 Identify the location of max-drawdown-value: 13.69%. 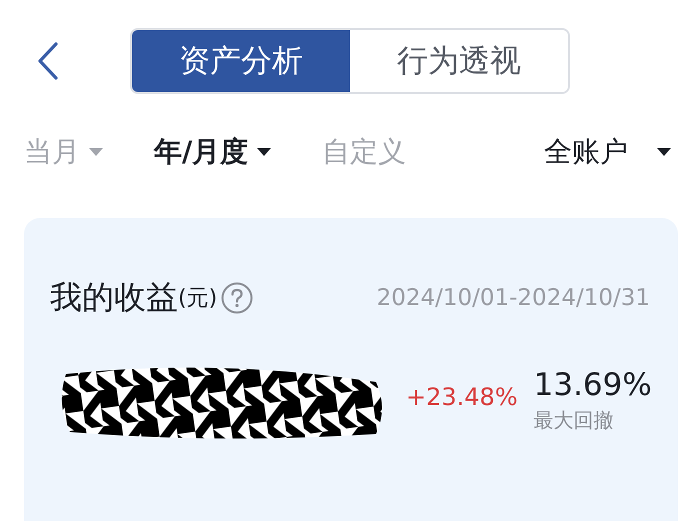
(593, 384).